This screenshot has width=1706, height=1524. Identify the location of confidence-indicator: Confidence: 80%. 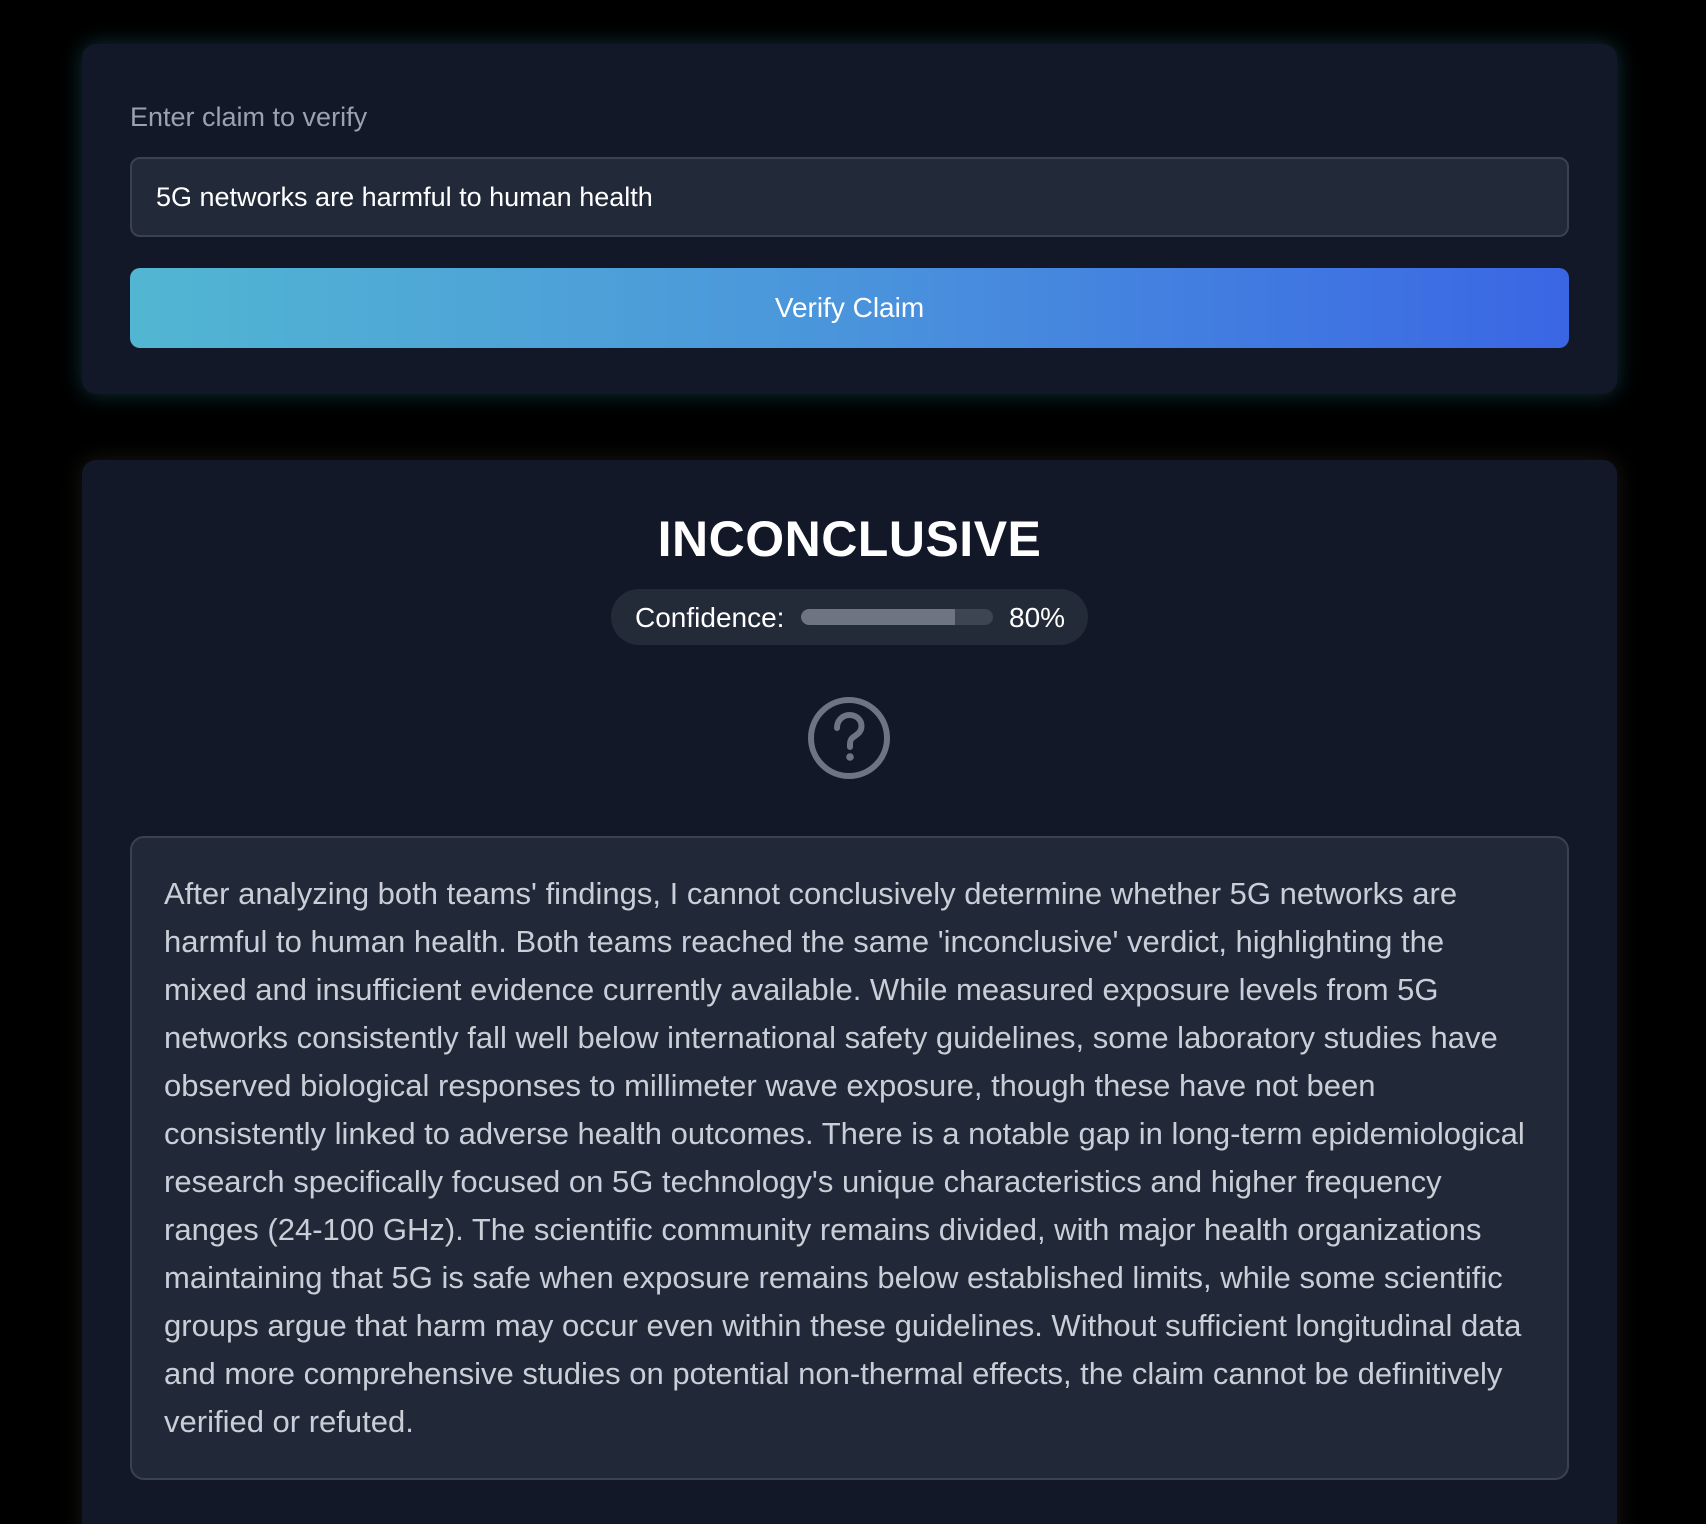
(849, 617).